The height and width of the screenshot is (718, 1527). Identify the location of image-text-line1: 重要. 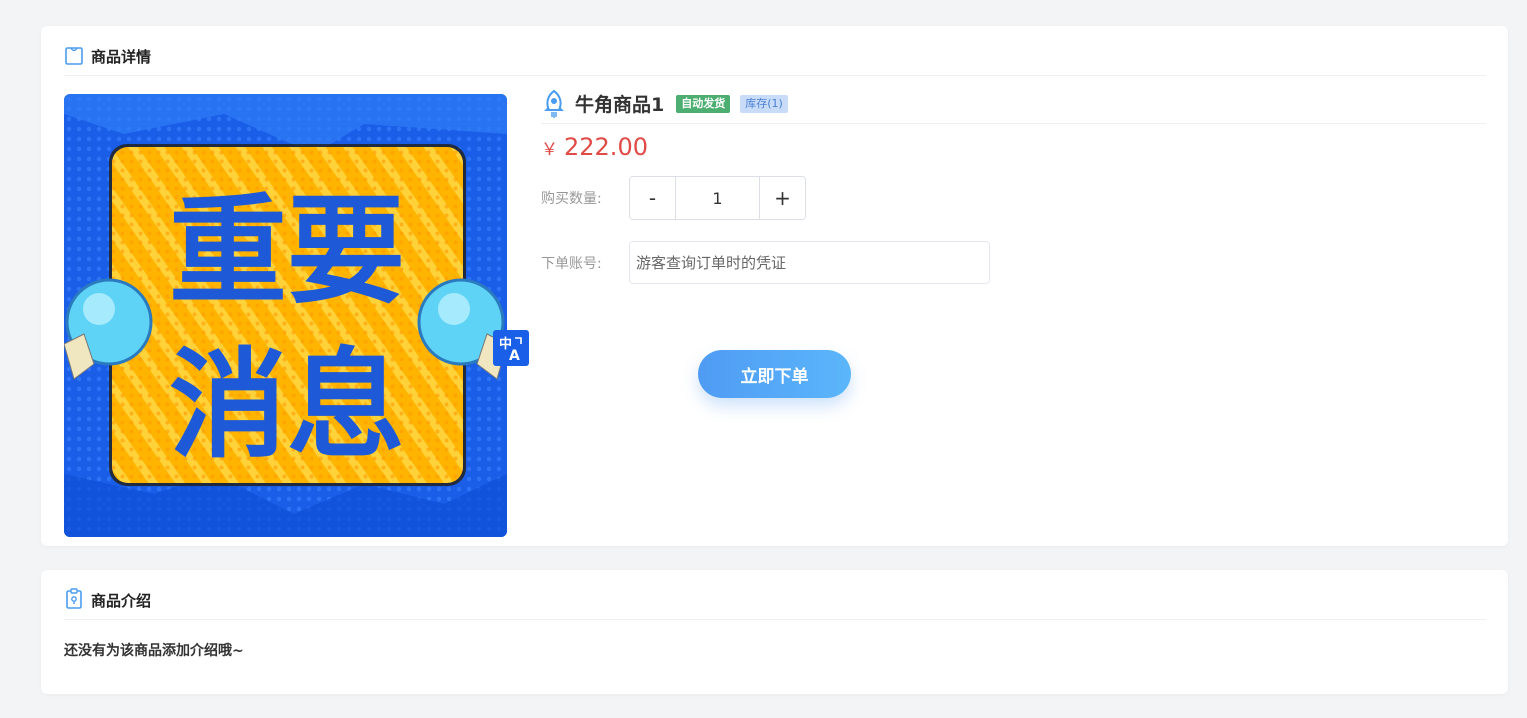
(287, 251).